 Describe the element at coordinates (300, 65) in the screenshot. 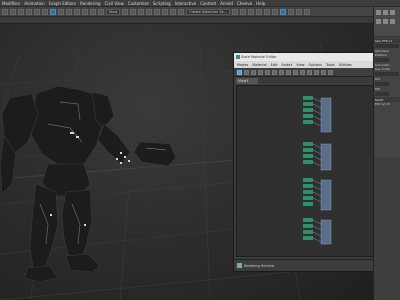

I see `slate-menu-view: View` at that location.